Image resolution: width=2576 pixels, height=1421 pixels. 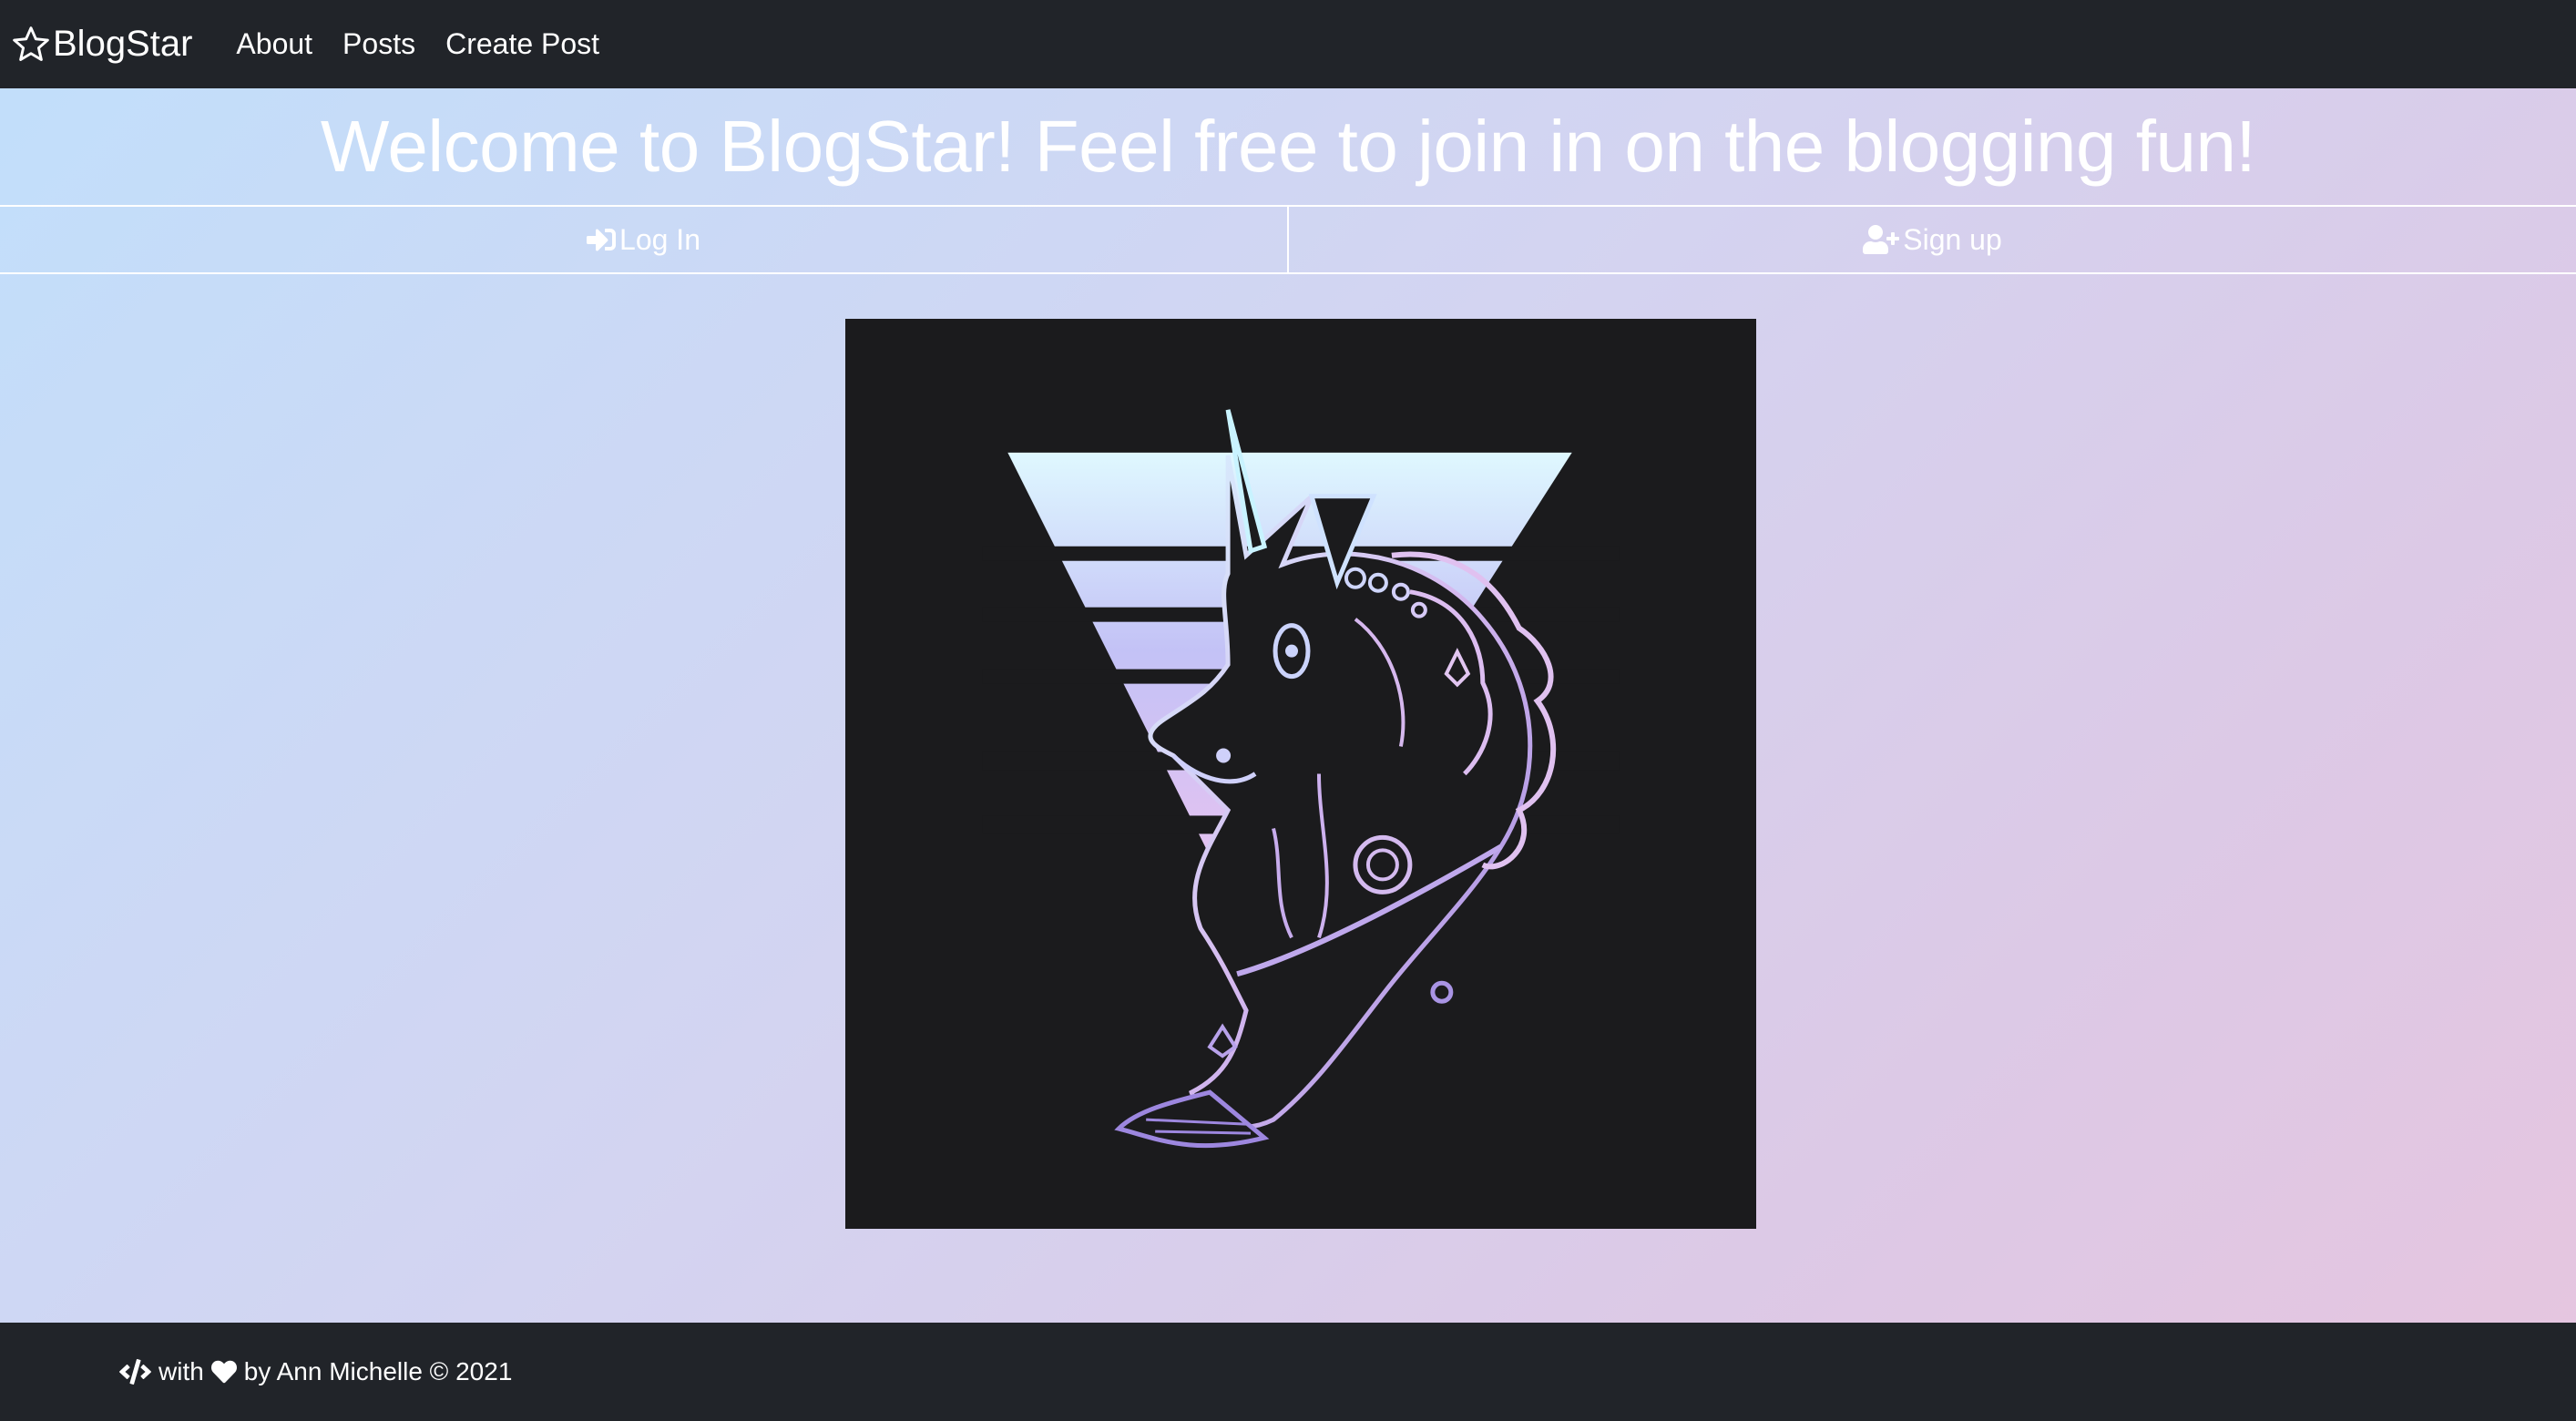 What do you see at coordinates (1881, 240) in the screenshot?
I see `user-plus-icon` at bounding box center [1881, 240].